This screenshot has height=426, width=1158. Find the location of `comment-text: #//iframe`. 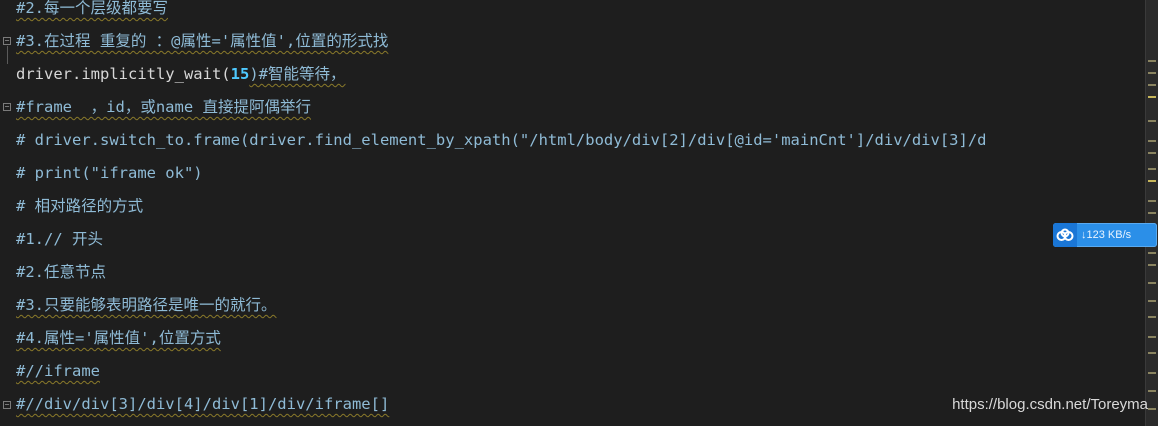

comment-text: #//iframe is located at coordinates (58, 371).